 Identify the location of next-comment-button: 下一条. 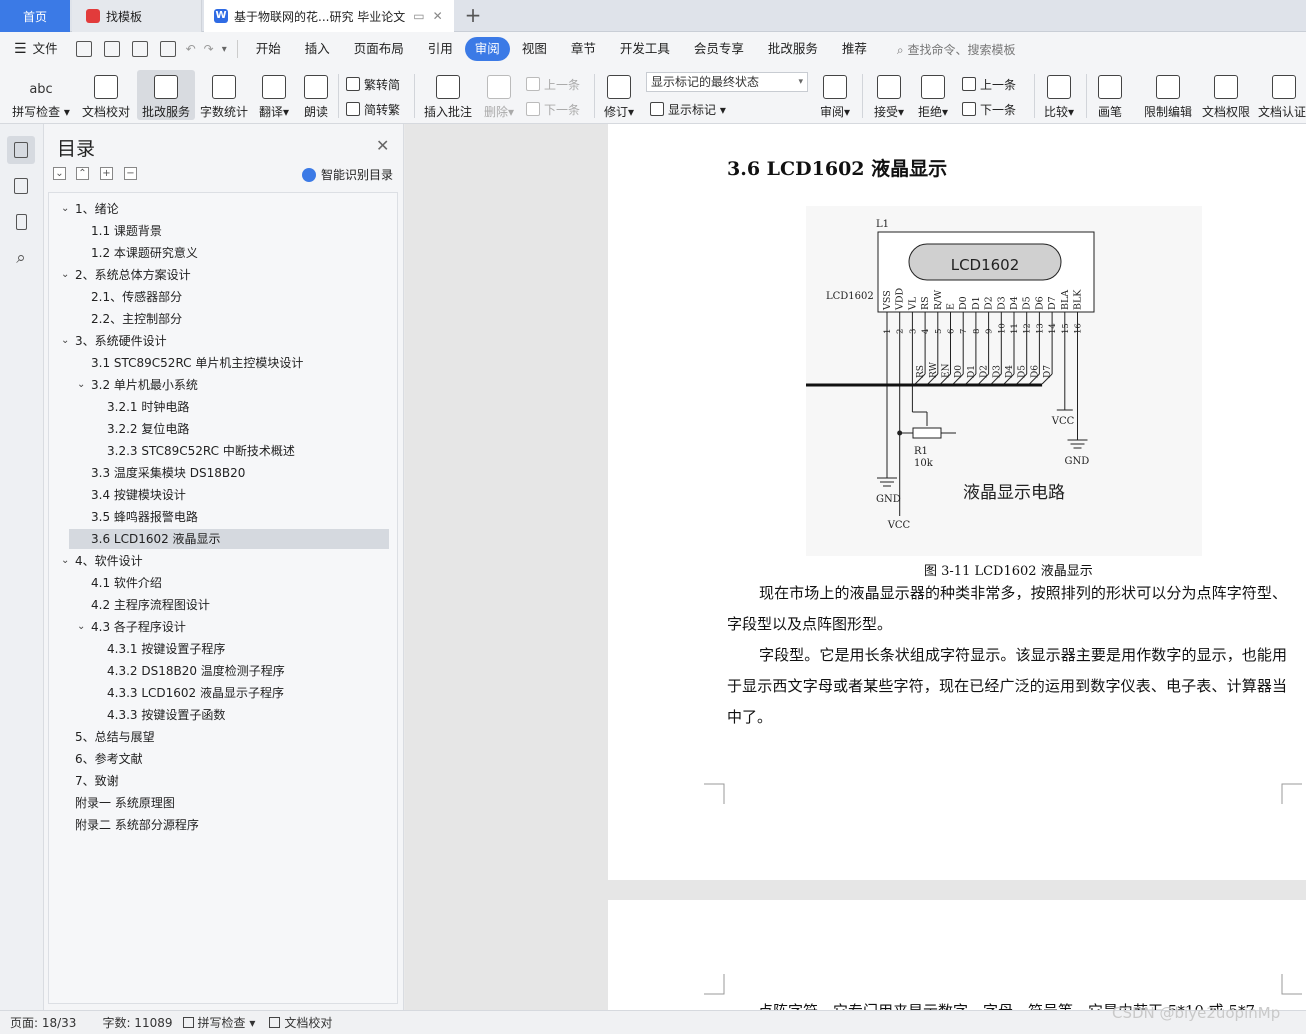
(553, 109).